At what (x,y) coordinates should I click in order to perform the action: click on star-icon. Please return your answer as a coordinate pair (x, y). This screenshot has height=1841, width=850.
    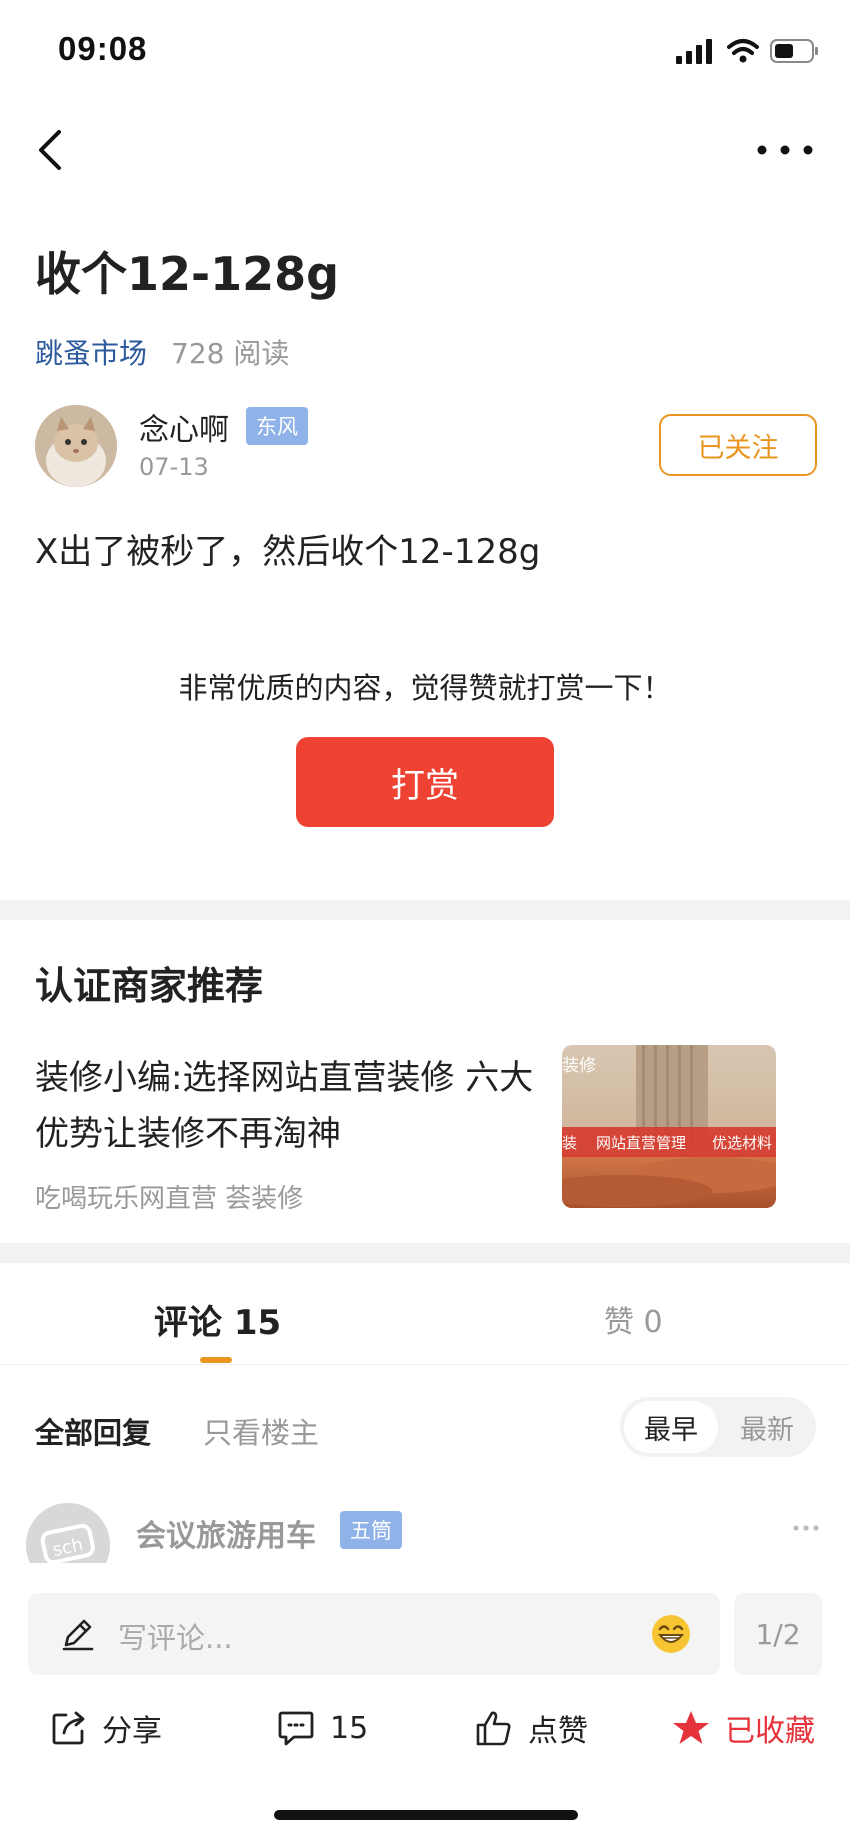
    Looking at the image, I should click on (691, 1727).